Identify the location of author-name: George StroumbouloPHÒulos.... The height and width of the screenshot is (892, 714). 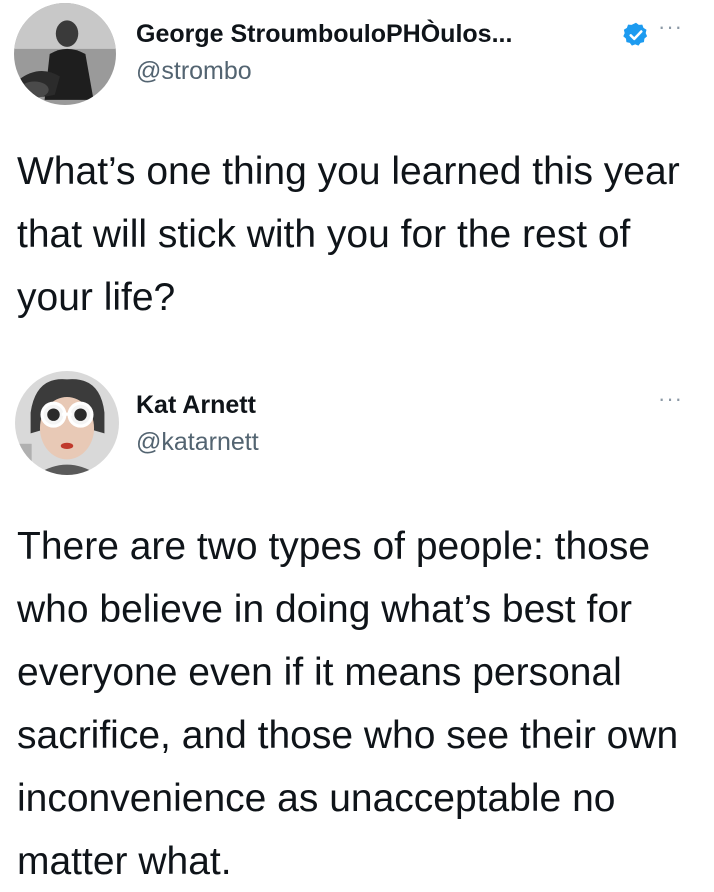
(324, 34).